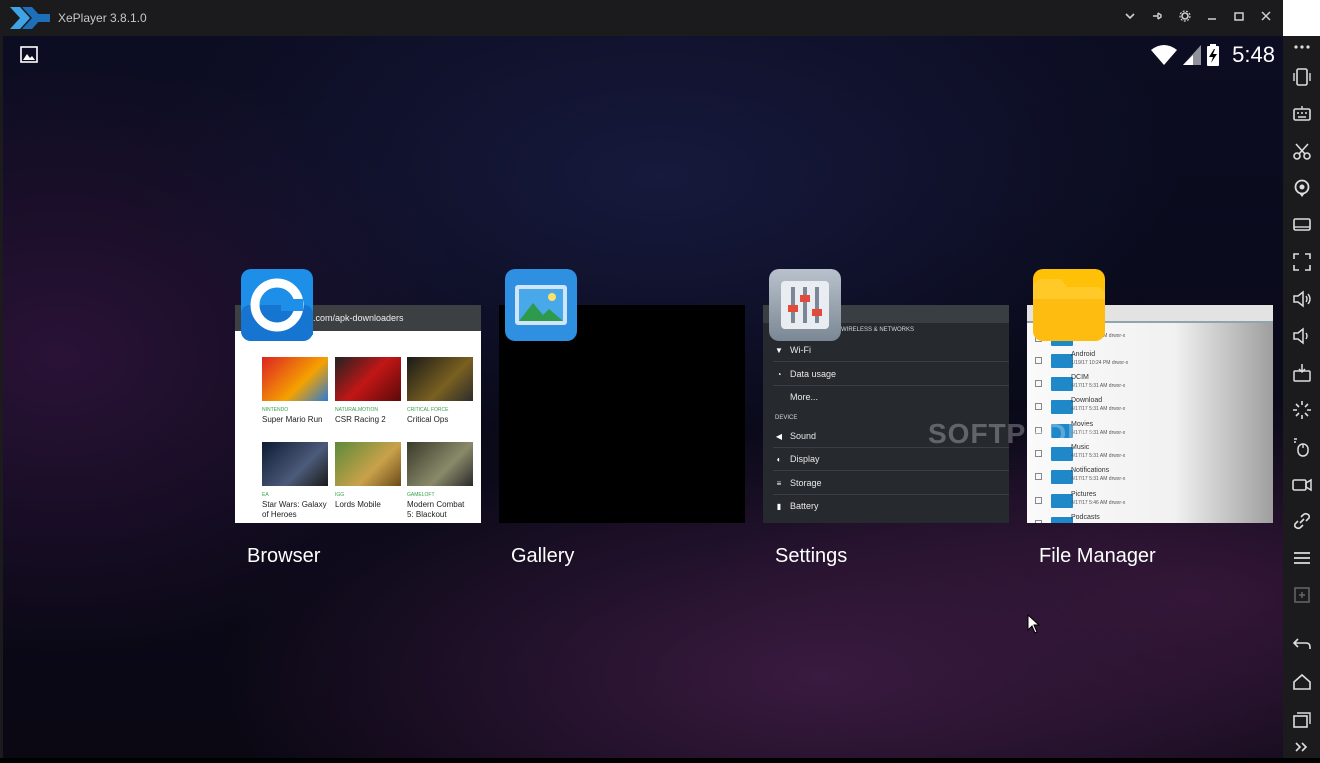  What do you see at coordinates (641, 18) in the screenshot?
I see `title-bar: XePlayer 3.8.1.0` at bounding box center [641, 18].